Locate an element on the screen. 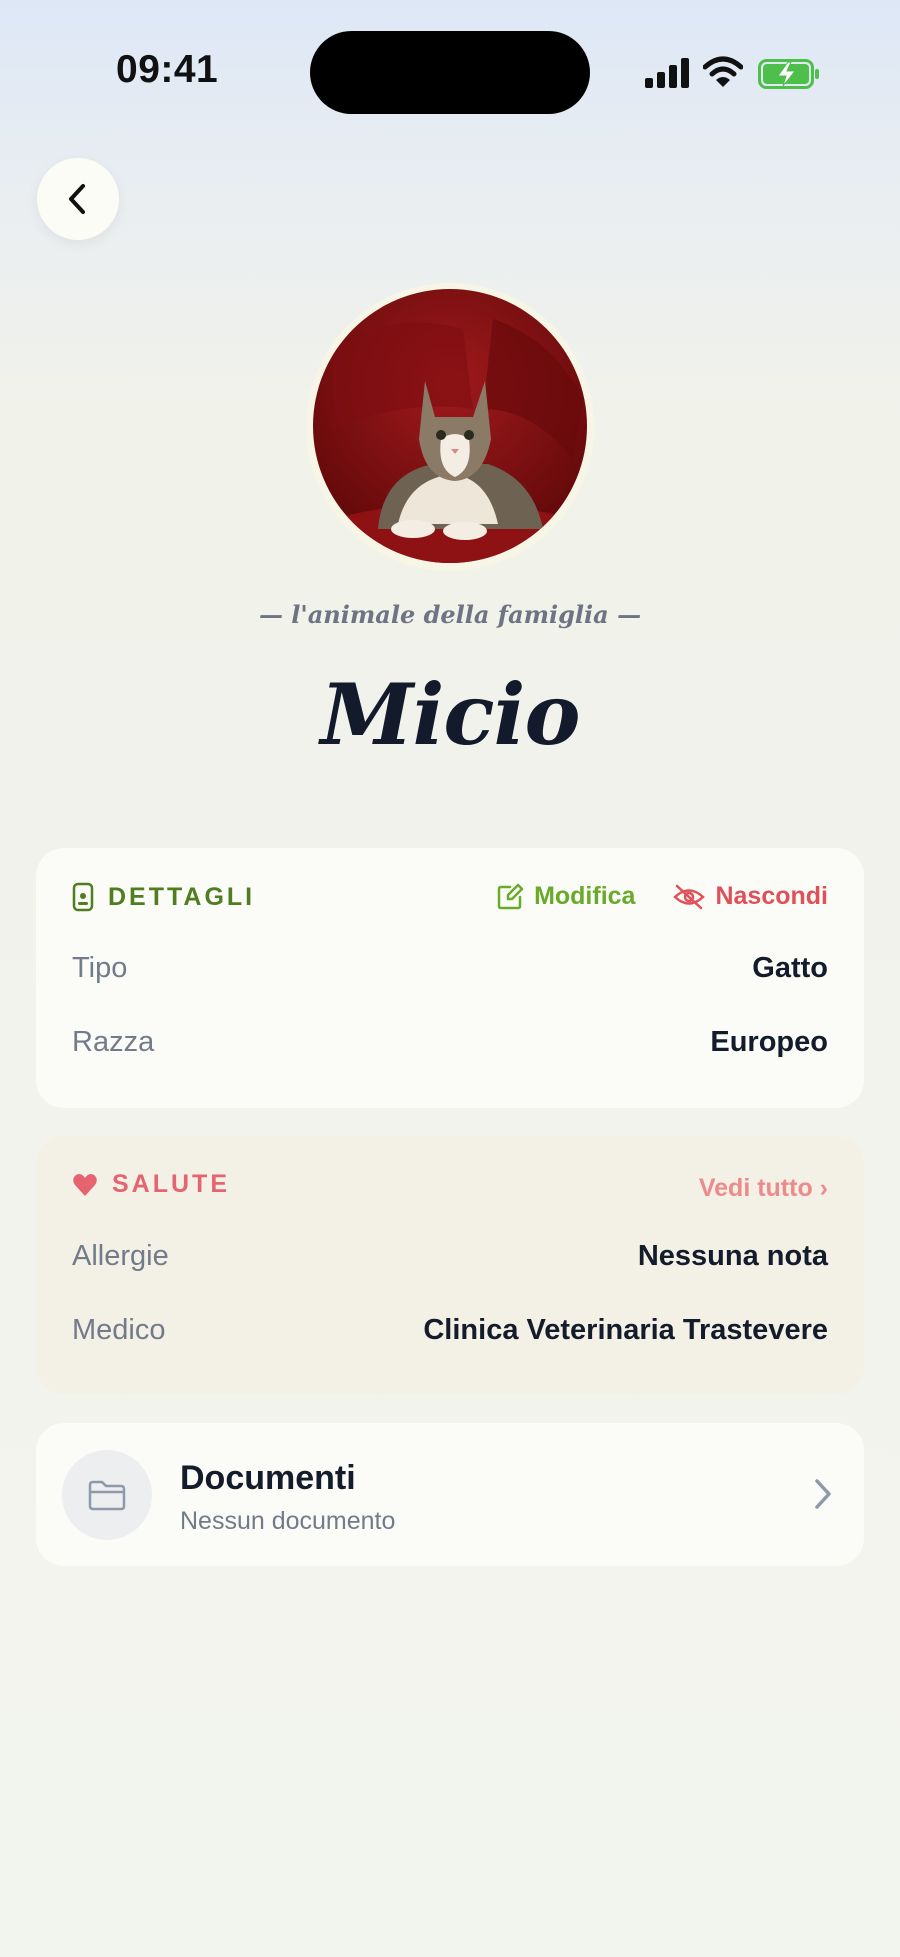 The height and width of the screenshot is (1957, 900). row-label: Allergie is located at coordinates (120, 1256).